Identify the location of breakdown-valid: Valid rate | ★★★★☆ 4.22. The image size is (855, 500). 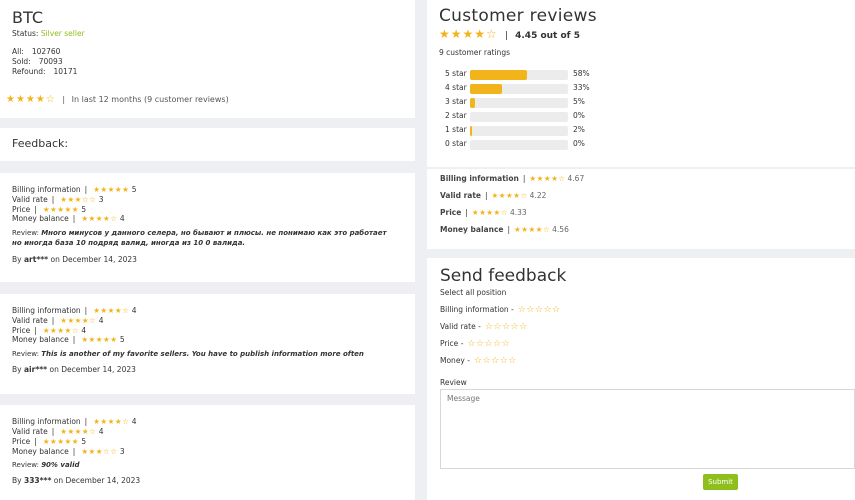
(493, 195).